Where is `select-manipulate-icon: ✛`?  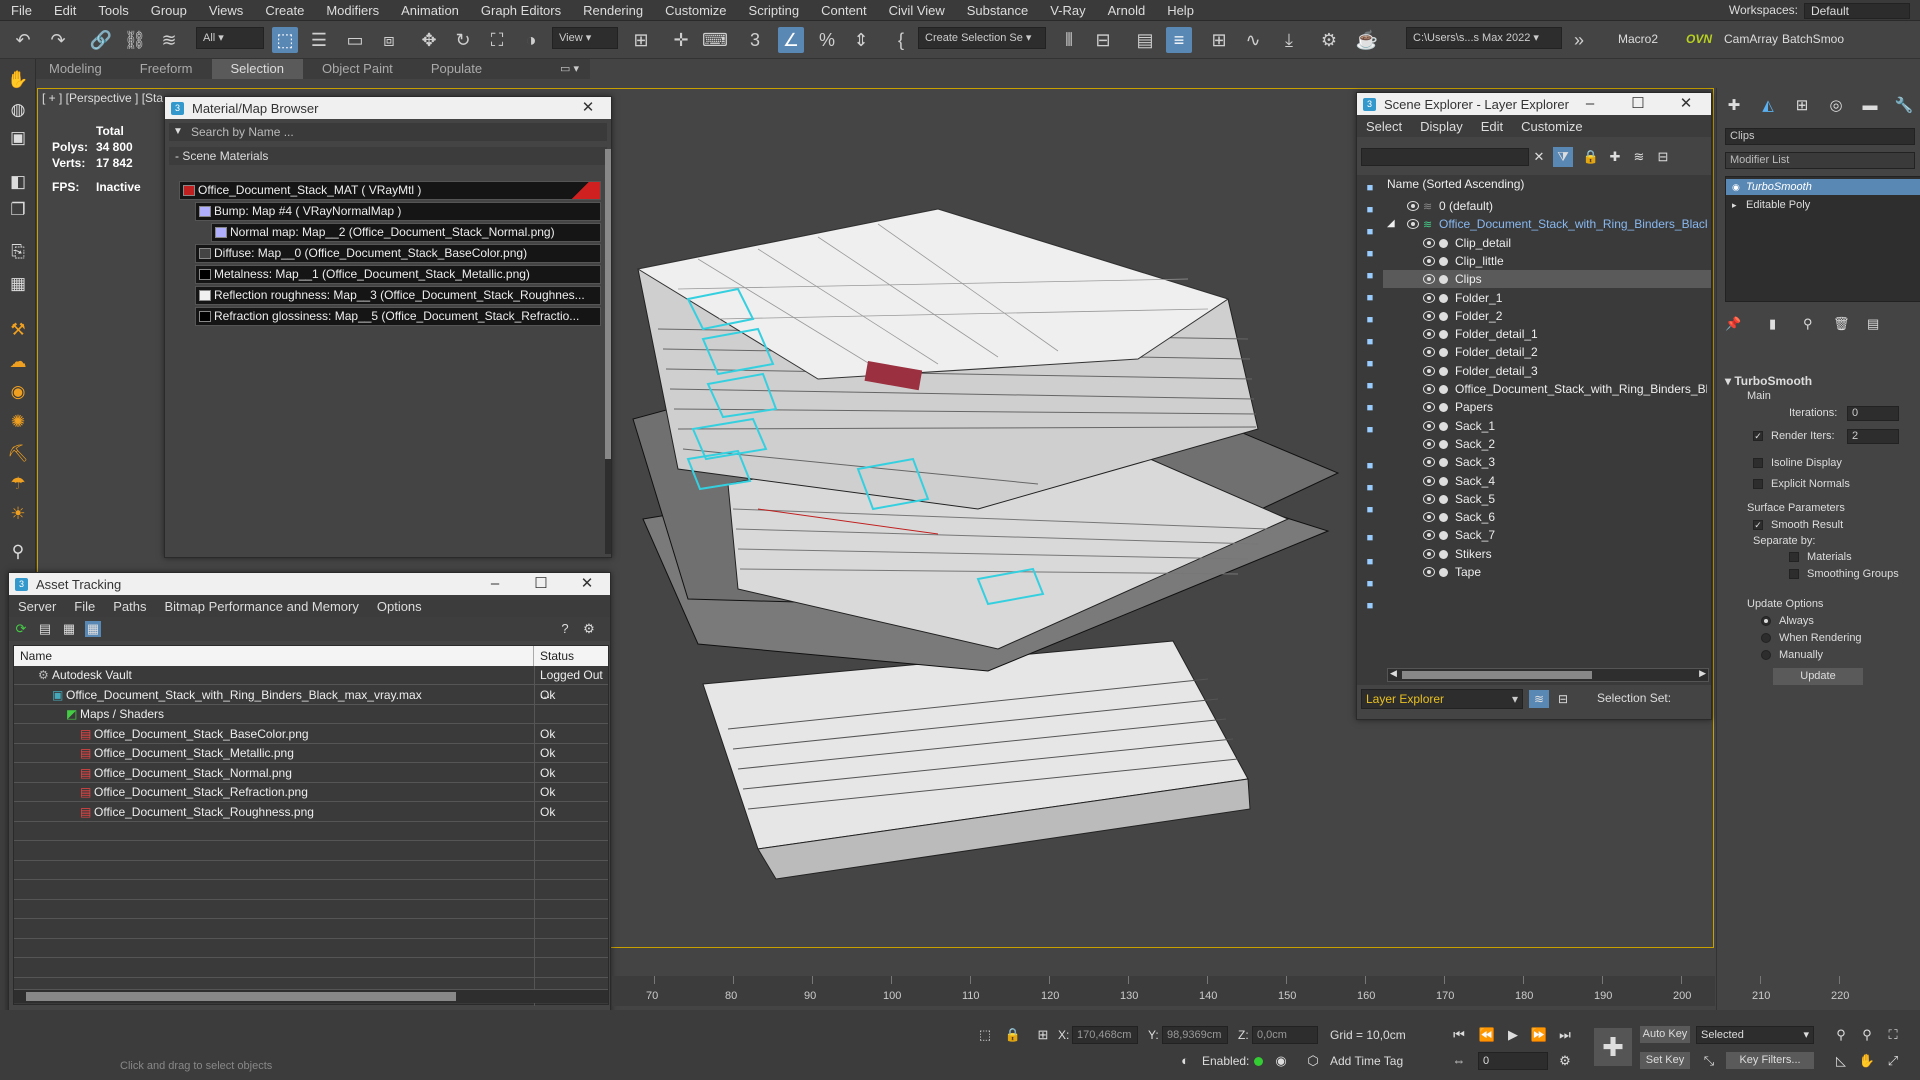 select-manipulate-icon: ✛ is located at coordinates (681, 40).